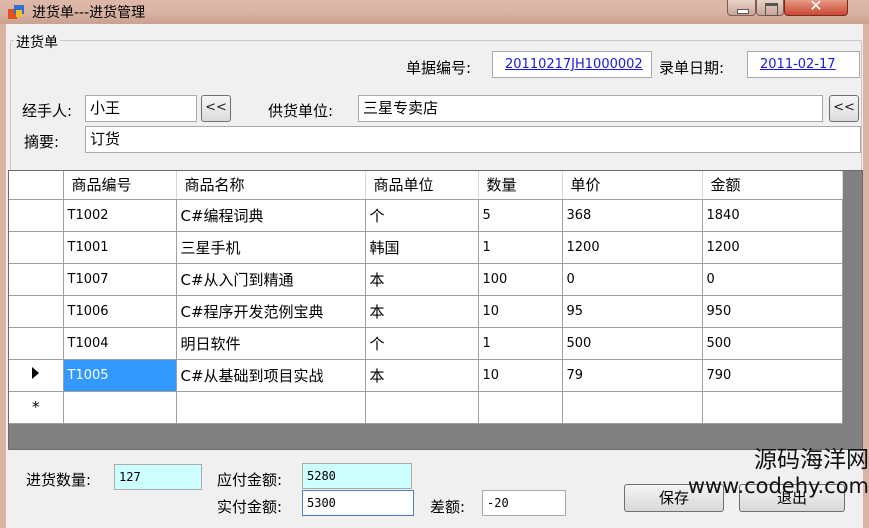  What do you see at coordinates (422, 247) in the screenshot?
I see `cell-unit: 韩国` at bounding box center [422, 247].